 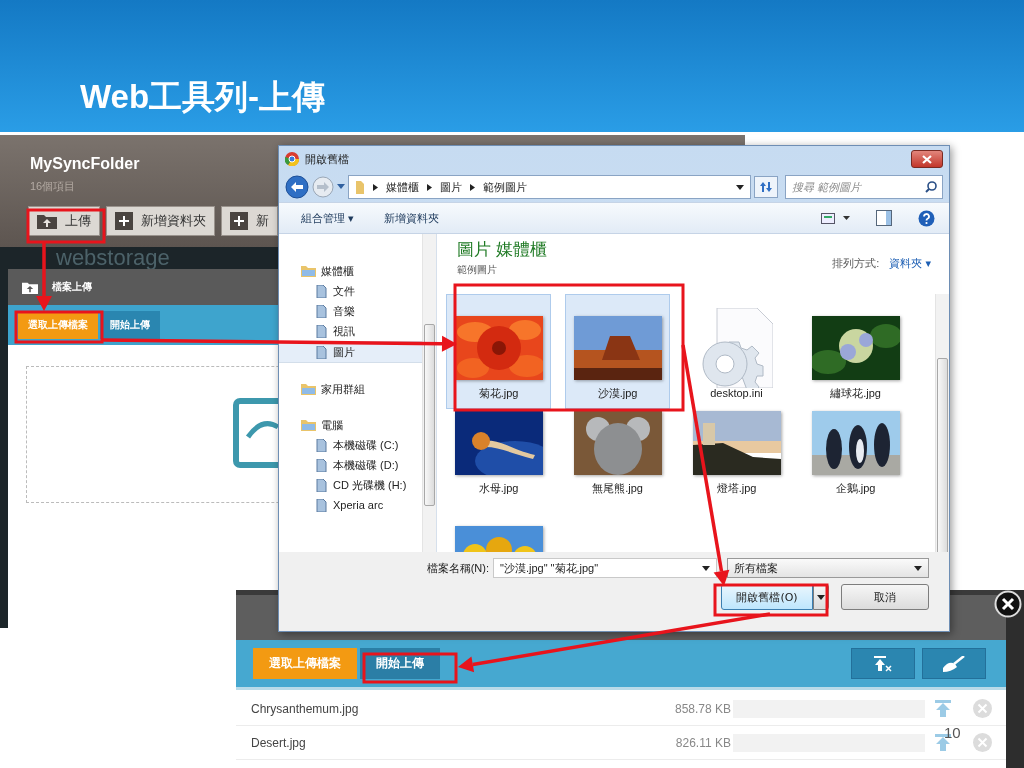 I want to click on nav-item: 音樂, so click(x=350, y=311).